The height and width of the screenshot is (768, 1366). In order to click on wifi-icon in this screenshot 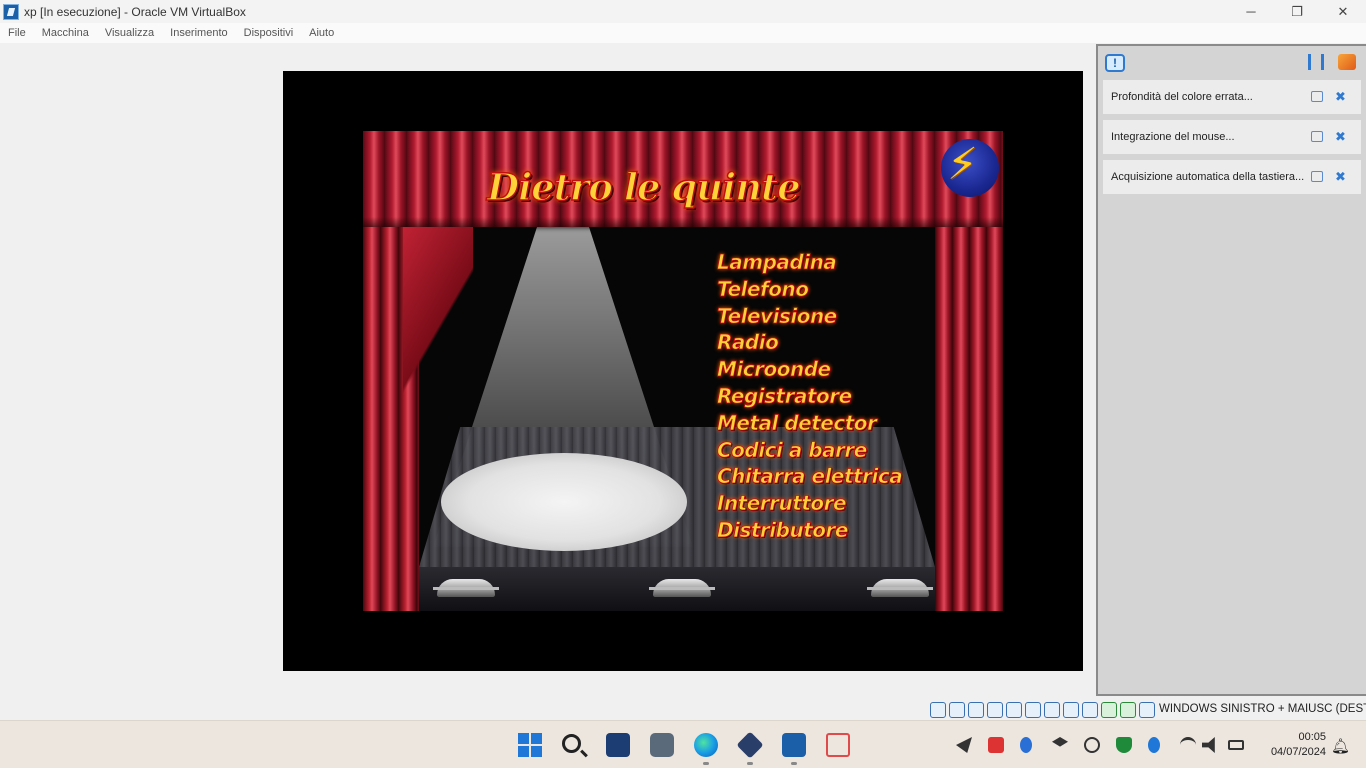, I will do `click(1188, 745)`.